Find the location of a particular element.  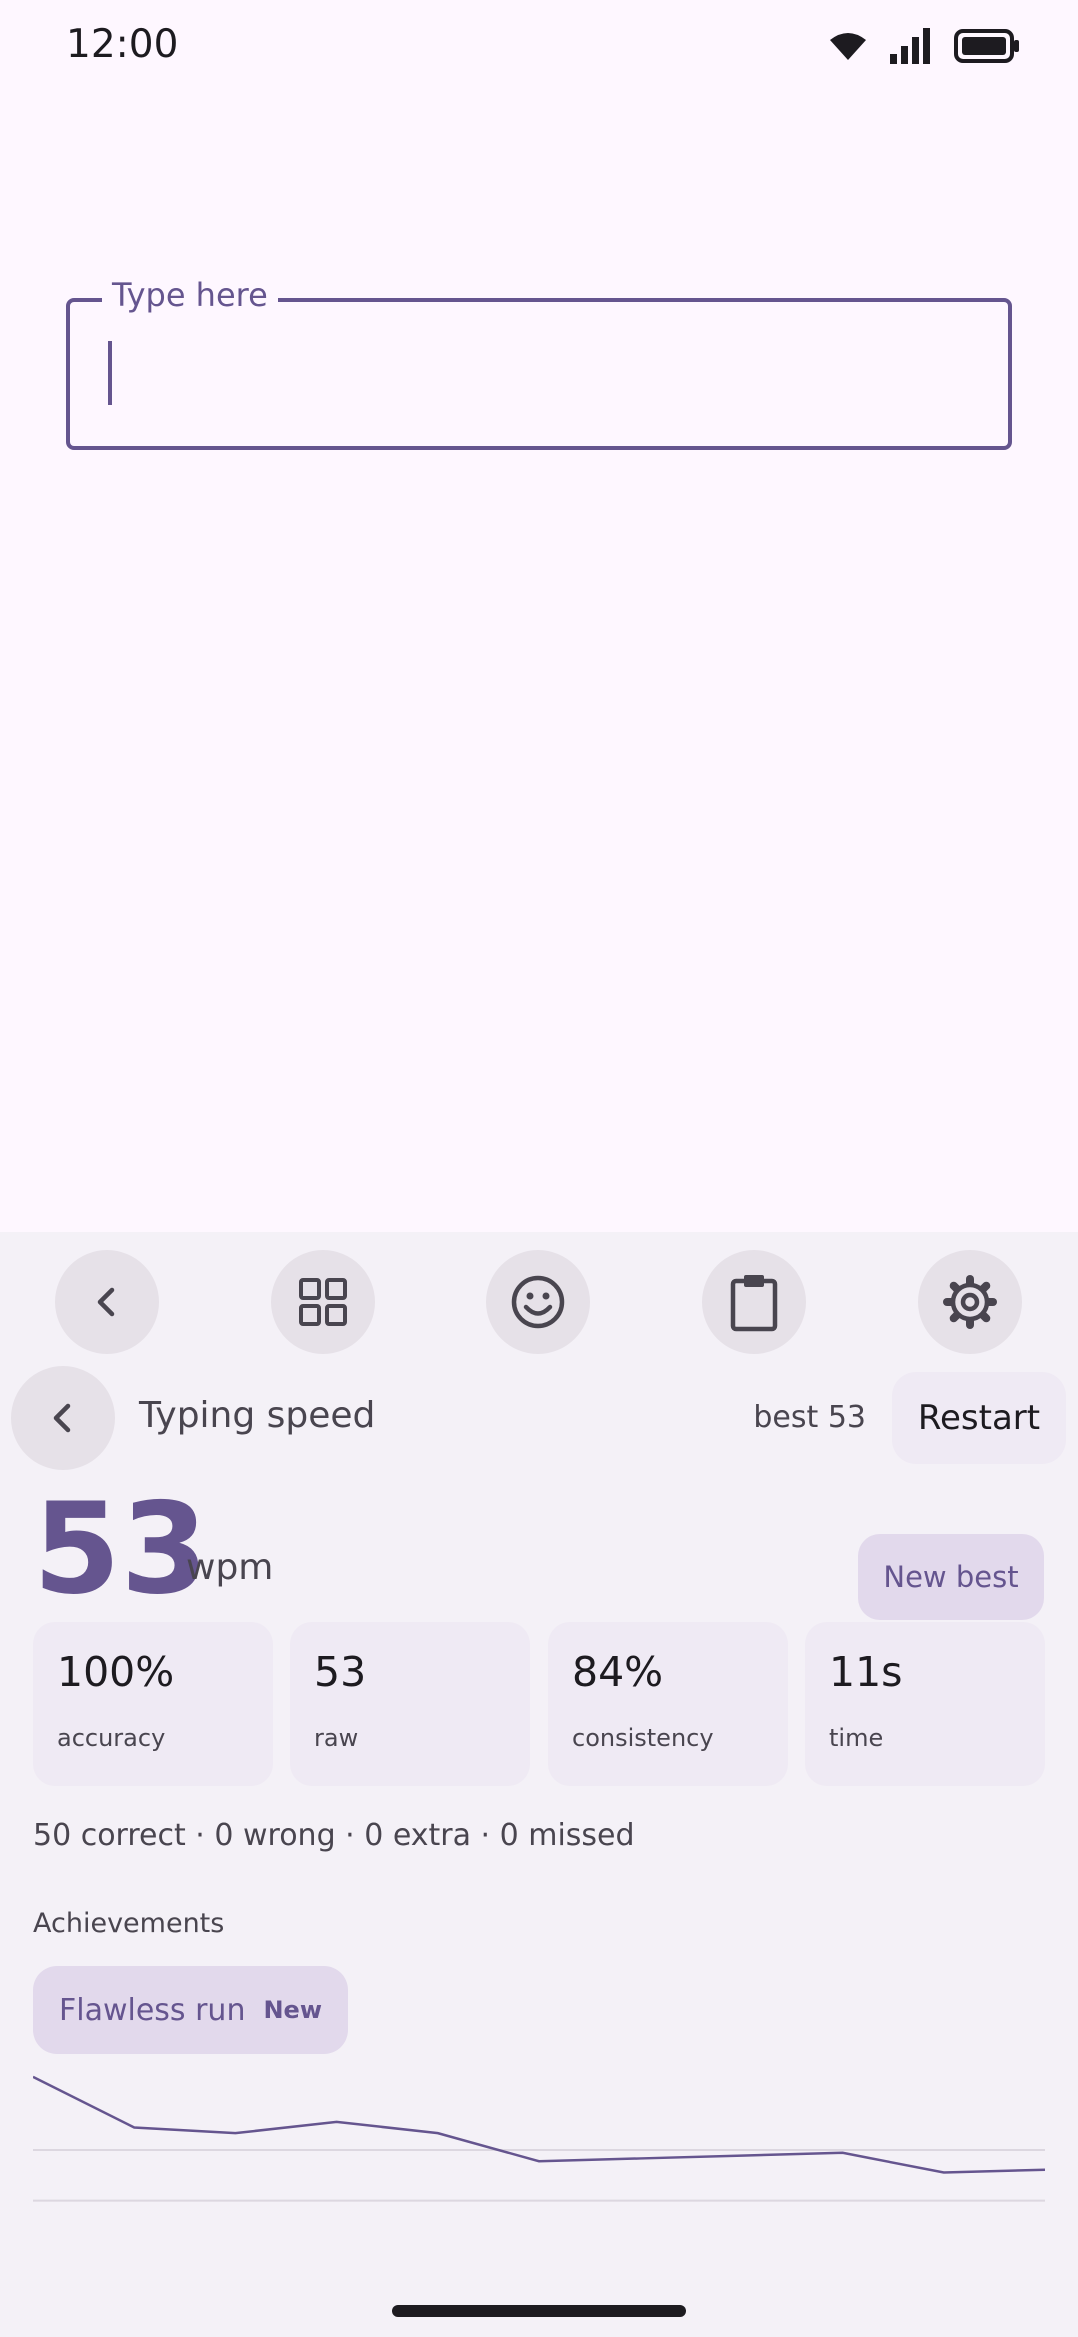

stat-label: accuracy is located at coordinates (111, 1738).